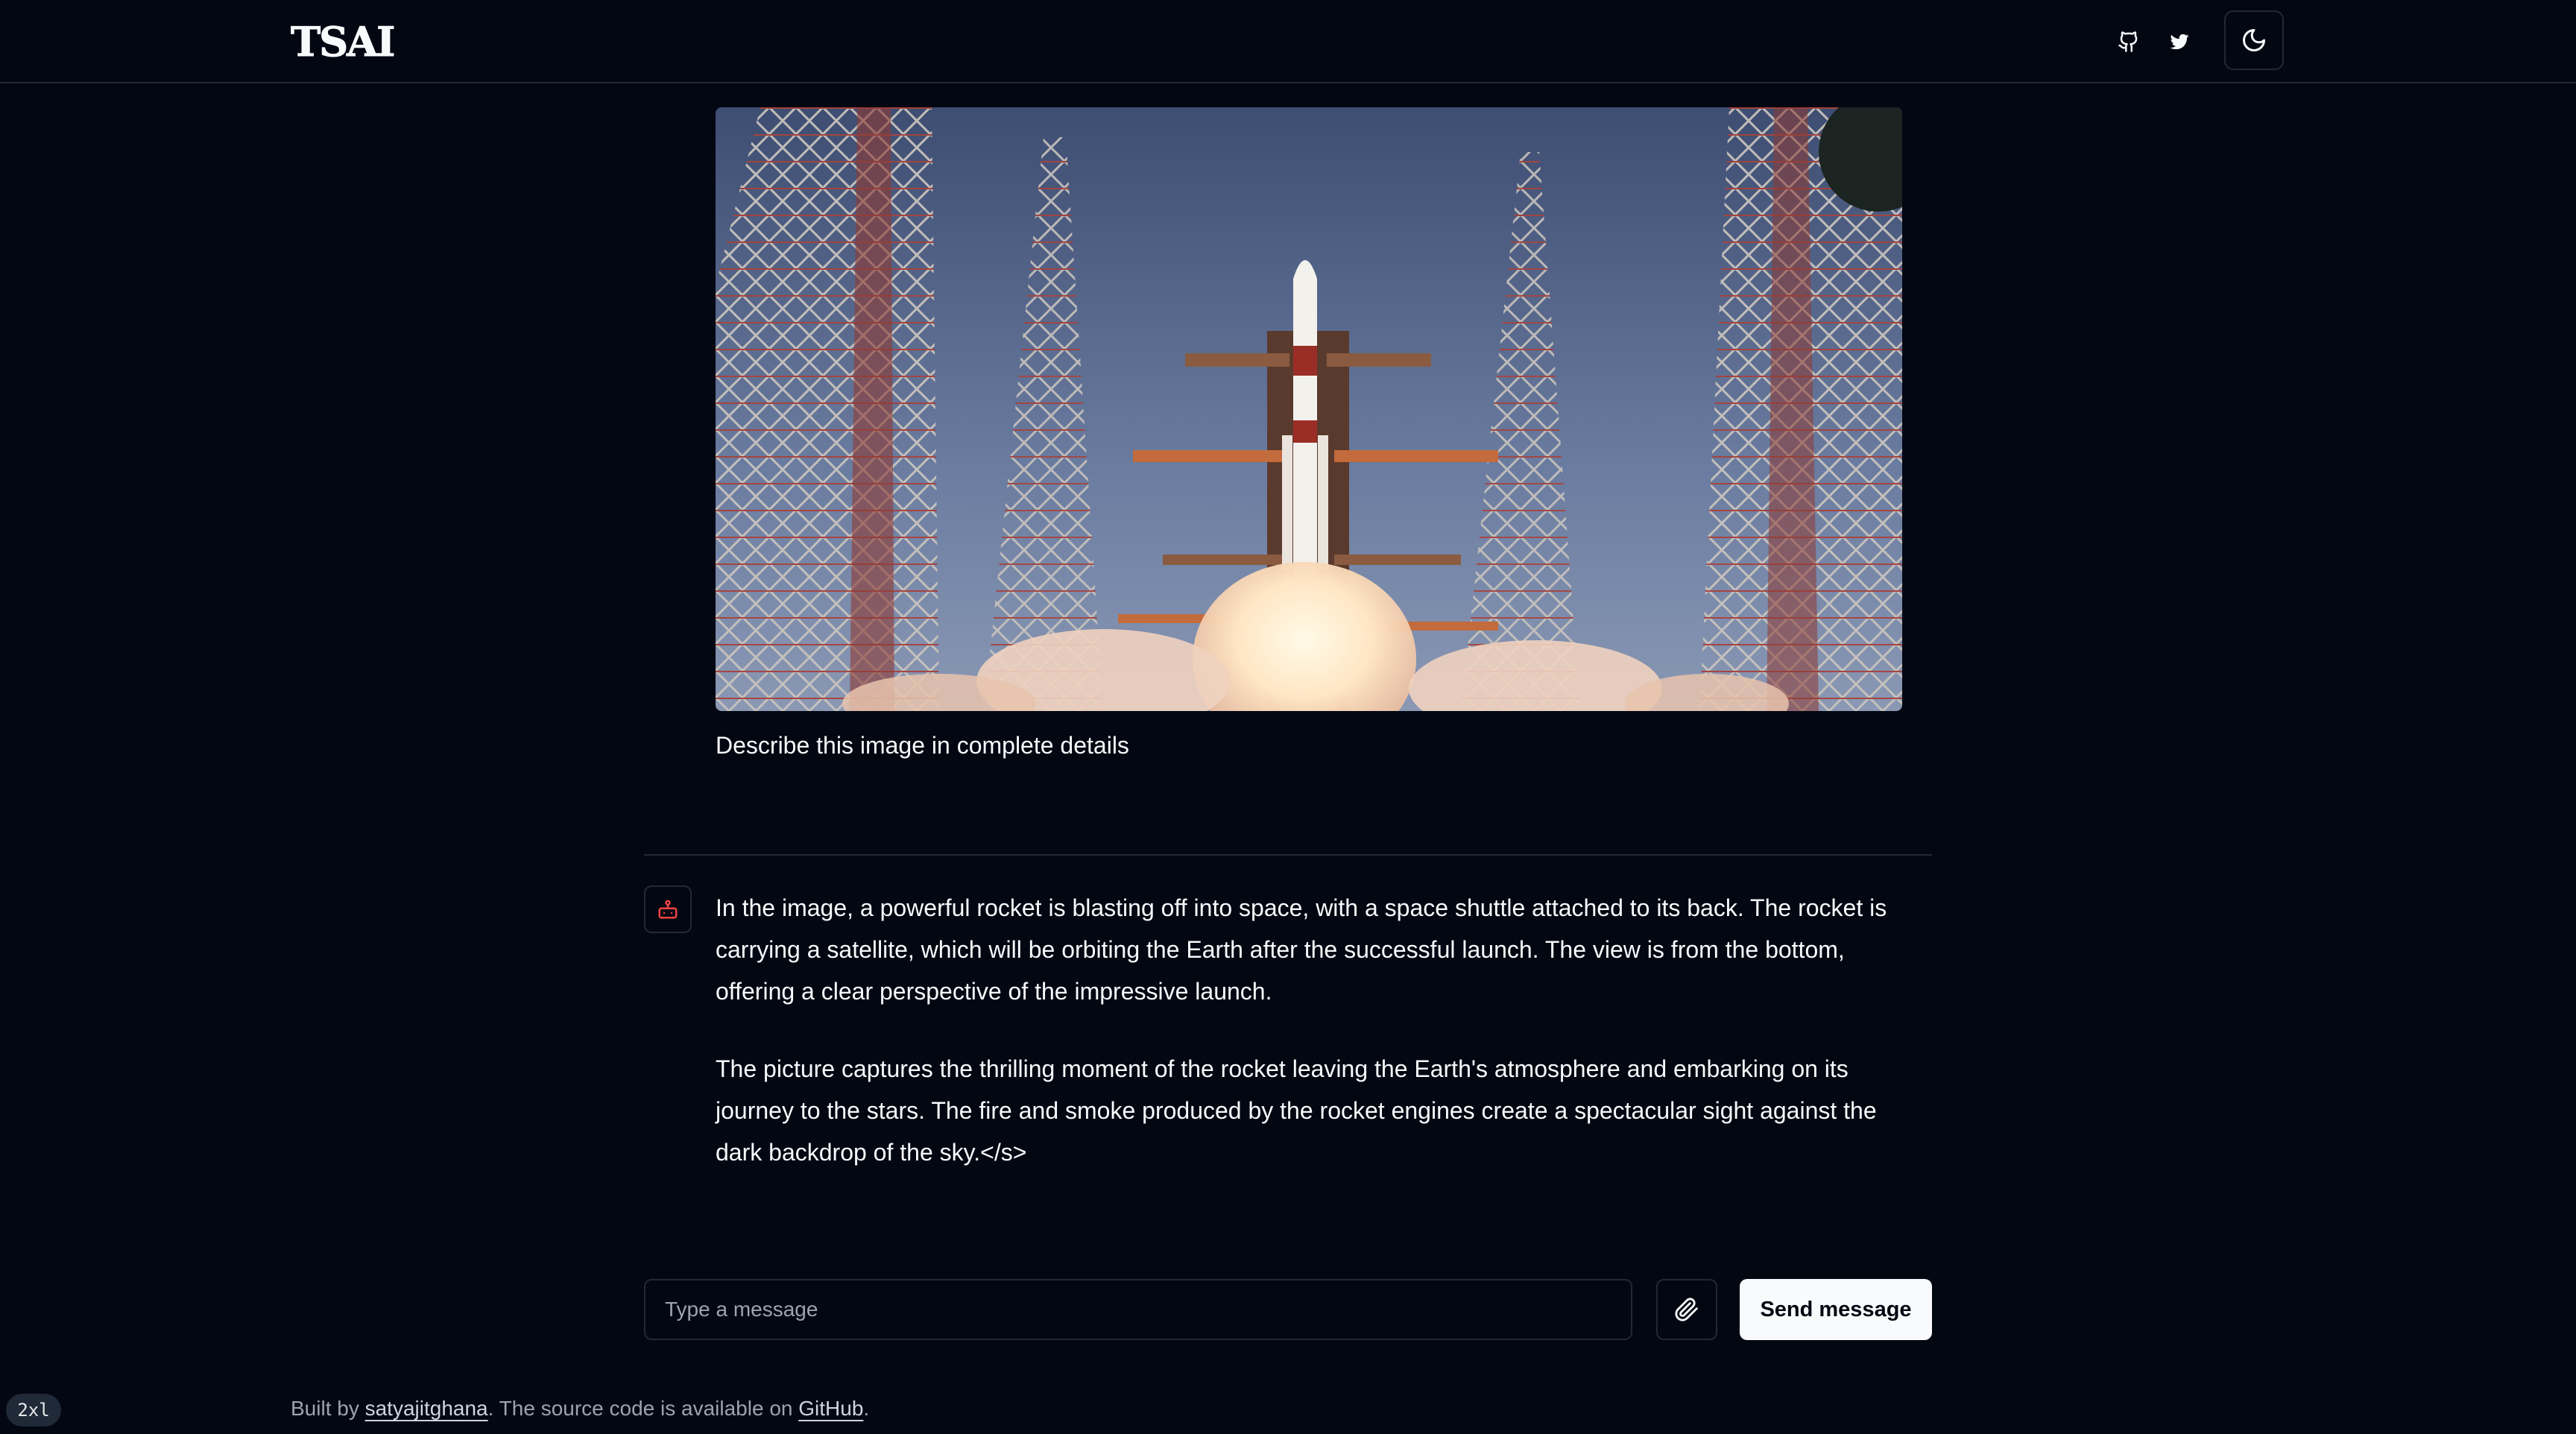 This screenshot has width=2576, height=1434. What do you see at coordinates (866, 1408) in the screenshot?
I see `footer-text: .` at bounding box center [866, 1408].